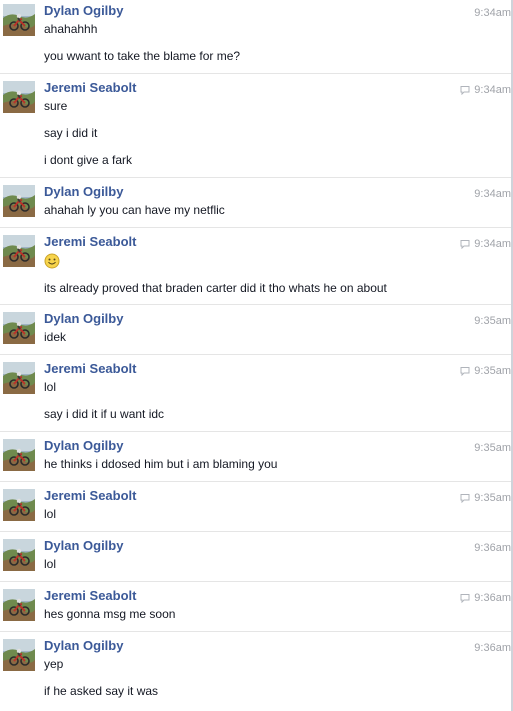 The height and width of the screenshot is (711, 513). I want to click on message-text: you wwant to take the blame for me?, so click(142, 56).